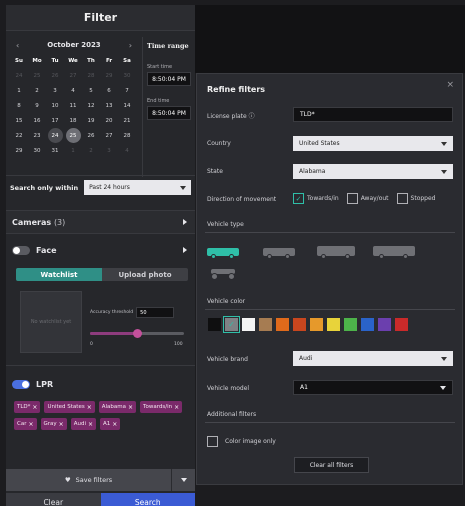 This screenshot has height=506, width=465. I want to click on calendar-day: 9, so click(37, 105).